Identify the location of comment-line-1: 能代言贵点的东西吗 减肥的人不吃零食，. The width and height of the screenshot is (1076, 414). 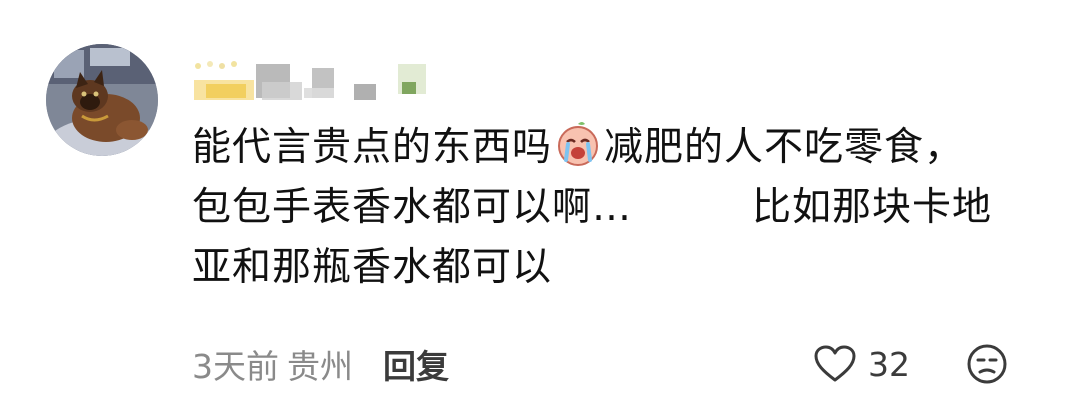
(622, 148).